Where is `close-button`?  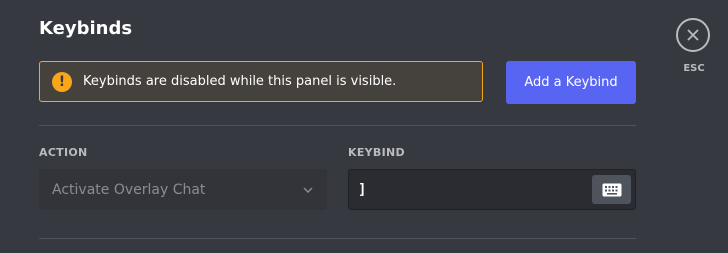 close-button is located at coordinates (693, 35).